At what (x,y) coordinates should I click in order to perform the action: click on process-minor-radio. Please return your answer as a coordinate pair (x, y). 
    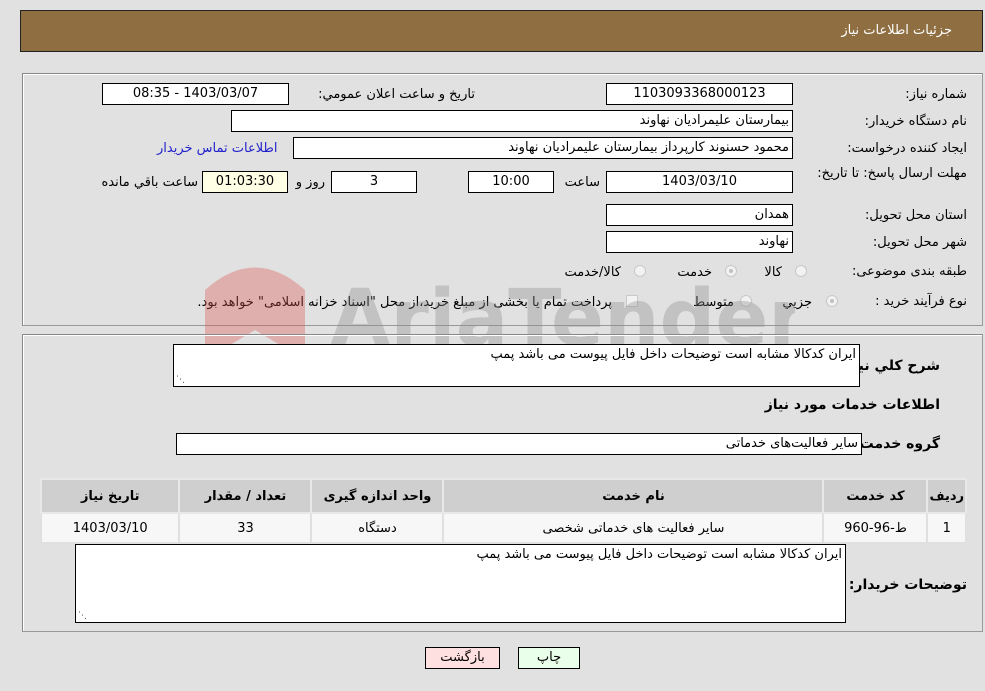
    Looking at the image, I should click on (832, 301).